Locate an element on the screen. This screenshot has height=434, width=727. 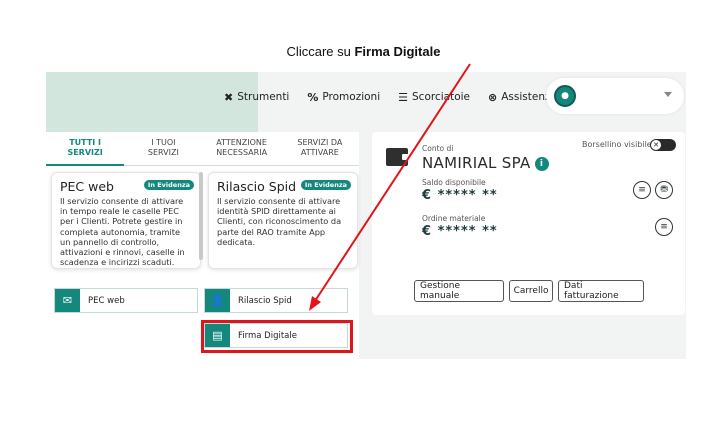
balance-label: Saldo disponibile is located at coordinates (454, 182).